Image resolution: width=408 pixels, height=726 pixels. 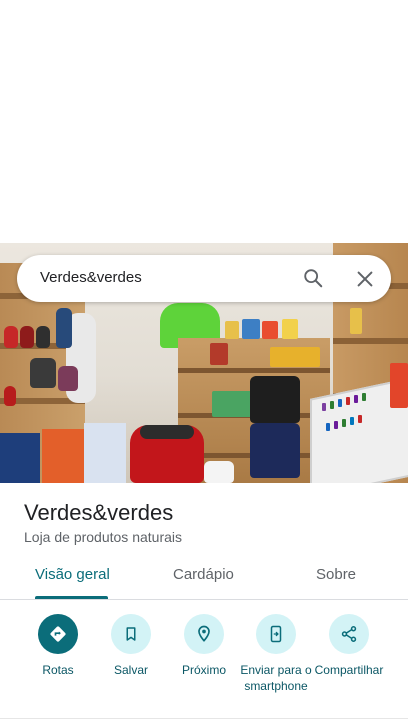 I want to click on tabs-divider, so click(x=204, y=599).